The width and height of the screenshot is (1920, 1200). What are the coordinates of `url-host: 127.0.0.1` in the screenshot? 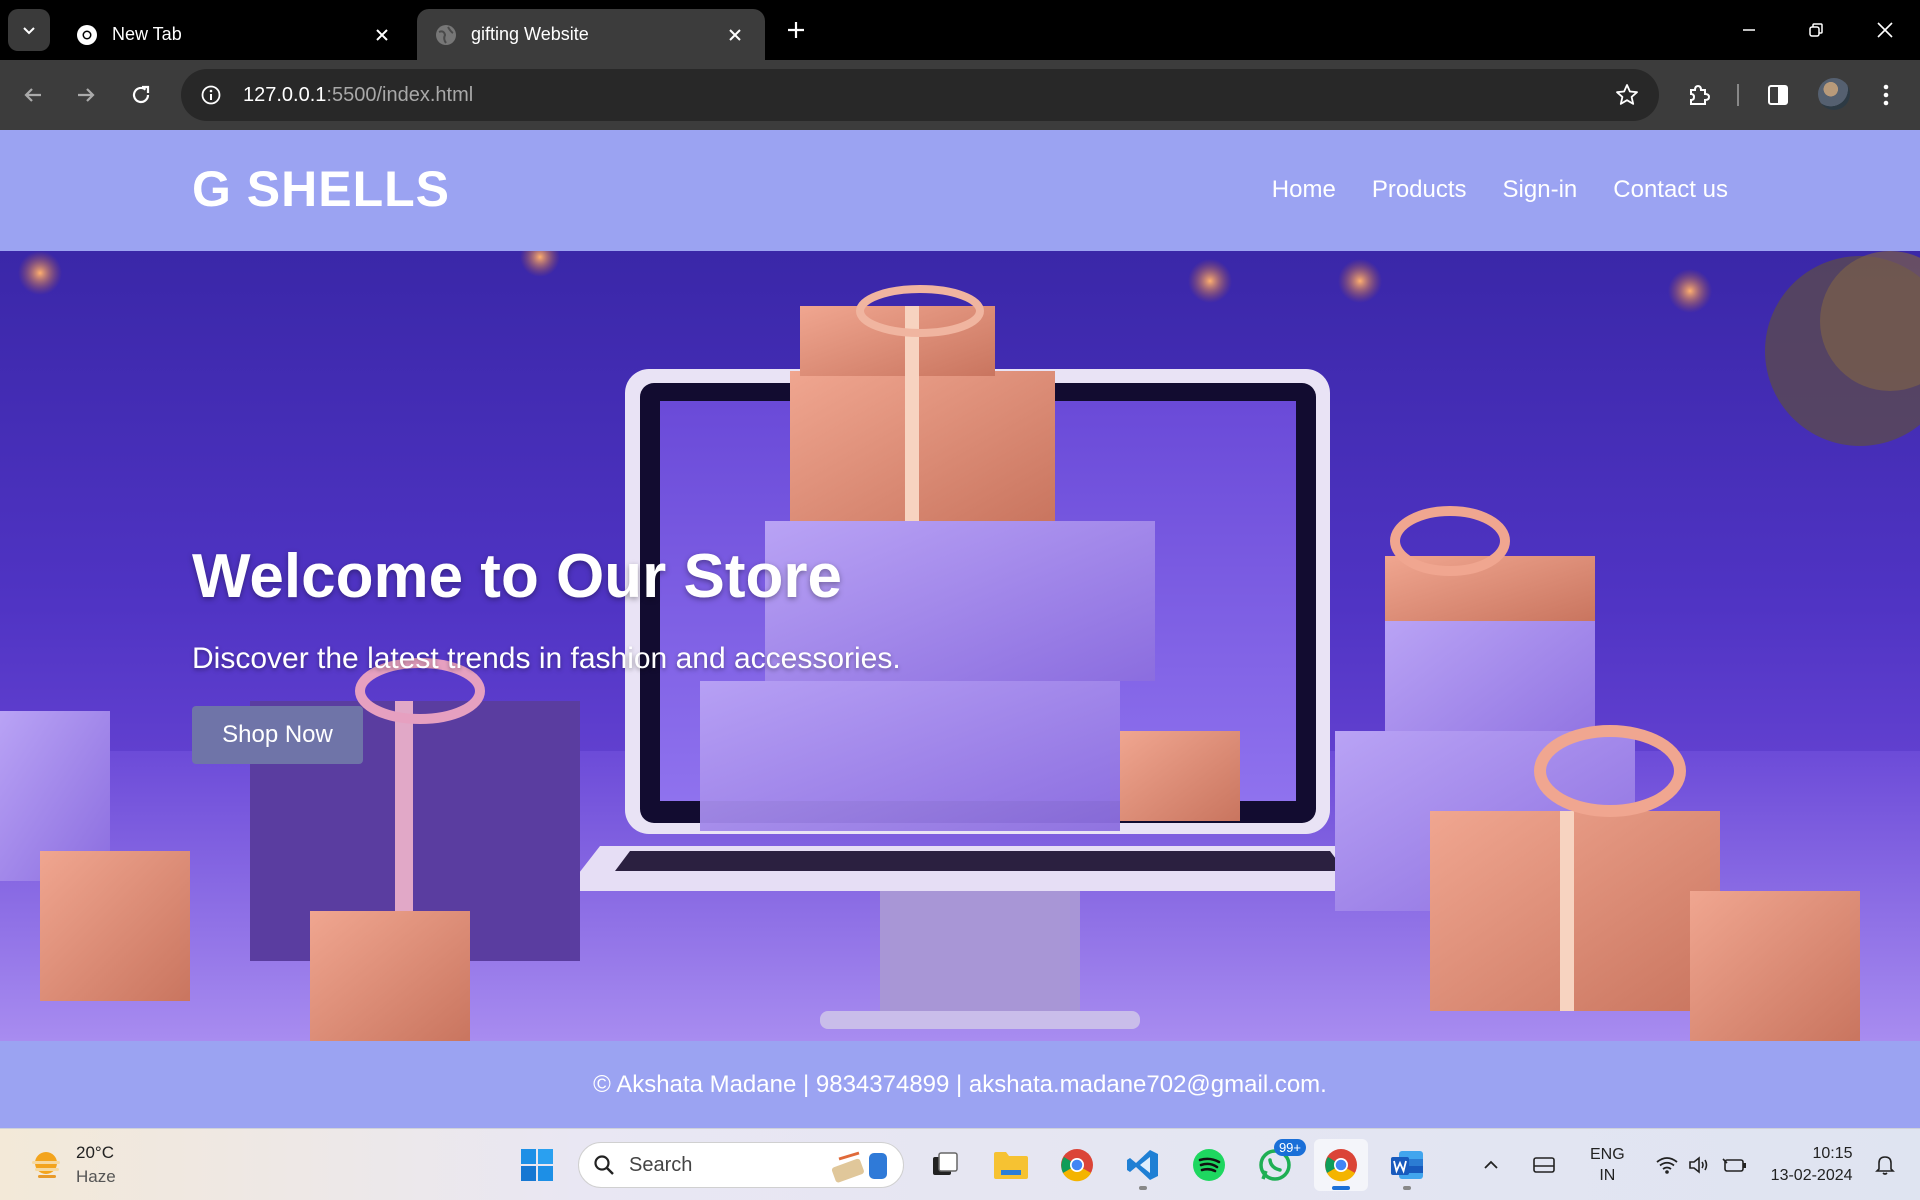 It's located at (285, 94).